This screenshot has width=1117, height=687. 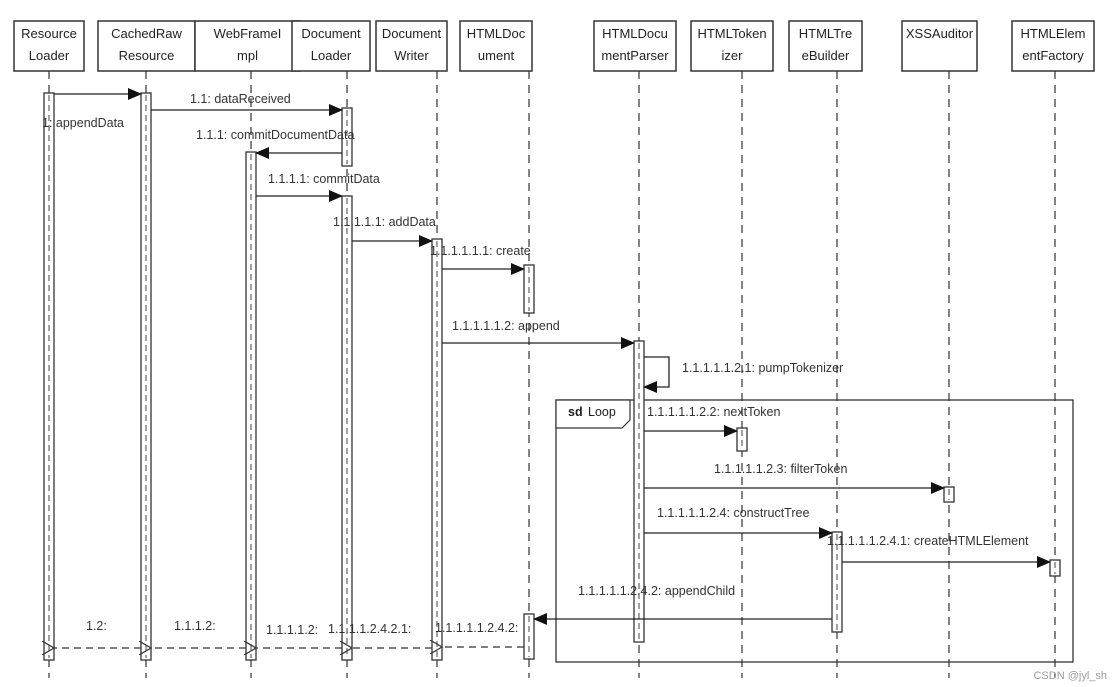 What do you see at coordinates (682, 604) in the screenshot?
I see `call-message: 1.1.1.1.1.2.4.2: appendChild` at bounding box center [682, 604].